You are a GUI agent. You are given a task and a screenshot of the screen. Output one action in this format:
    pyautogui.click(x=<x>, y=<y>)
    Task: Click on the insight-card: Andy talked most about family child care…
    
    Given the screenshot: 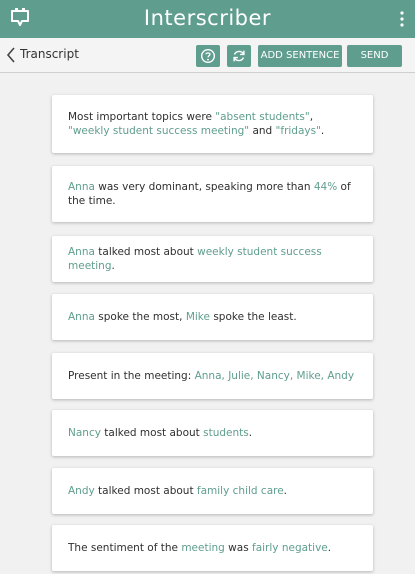 What is the action you would take?
    pyautogui.click(x=212, y=491)
    